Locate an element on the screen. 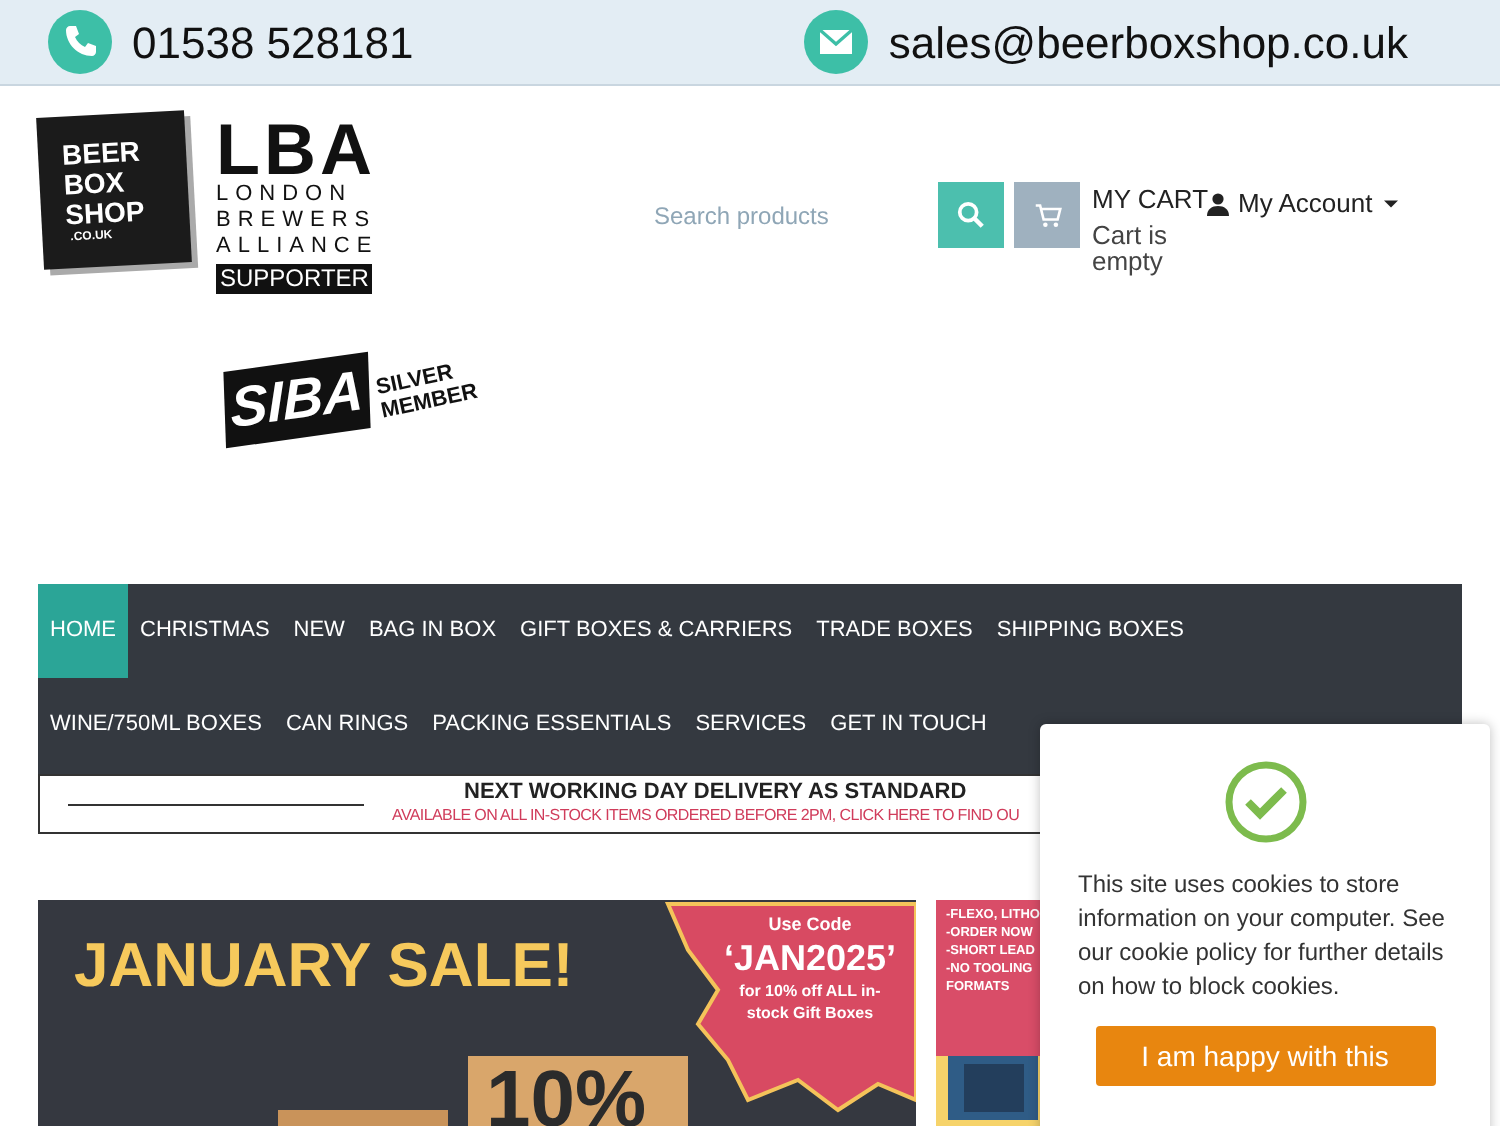 The image size is (1500, 1126). nav-link: SHIPPING BOXES is located at coordinates (1090, 631).